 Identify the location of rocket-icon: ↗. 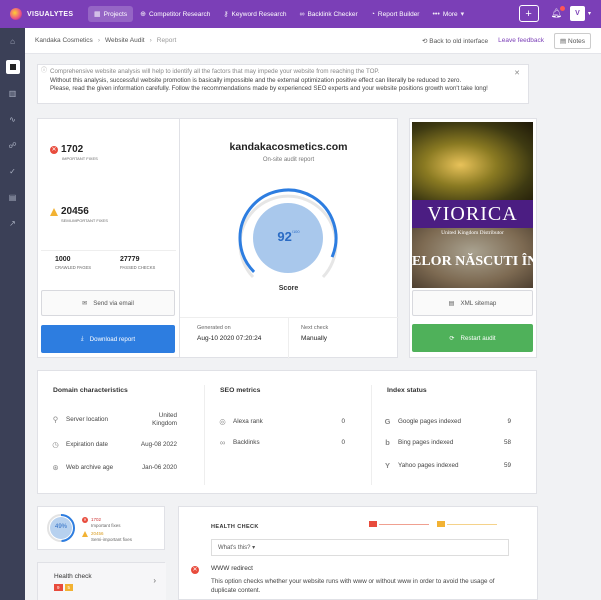
(12, 223).